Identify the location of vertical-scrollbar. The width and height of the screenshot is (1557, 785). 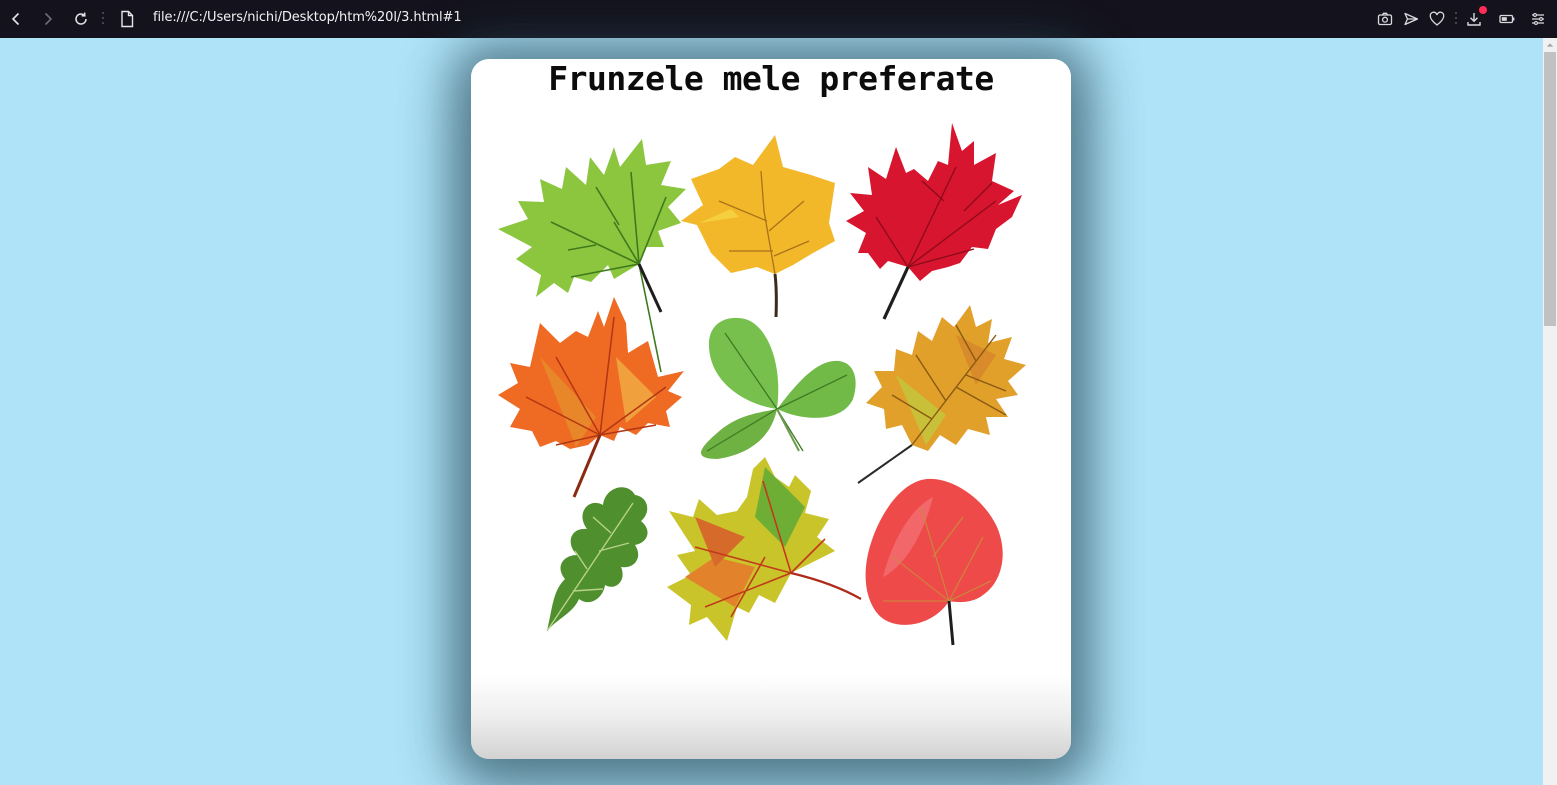
(1550, 411).